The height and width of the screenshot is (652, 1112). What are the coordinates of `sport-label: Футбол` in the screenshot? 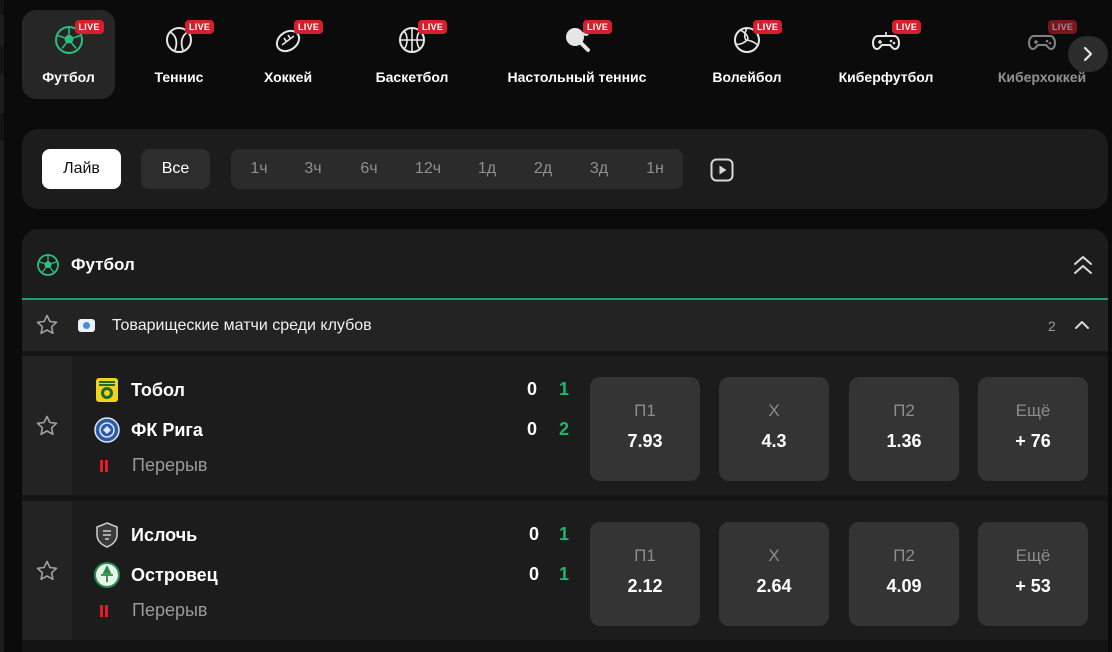 It's located at (68, 77).